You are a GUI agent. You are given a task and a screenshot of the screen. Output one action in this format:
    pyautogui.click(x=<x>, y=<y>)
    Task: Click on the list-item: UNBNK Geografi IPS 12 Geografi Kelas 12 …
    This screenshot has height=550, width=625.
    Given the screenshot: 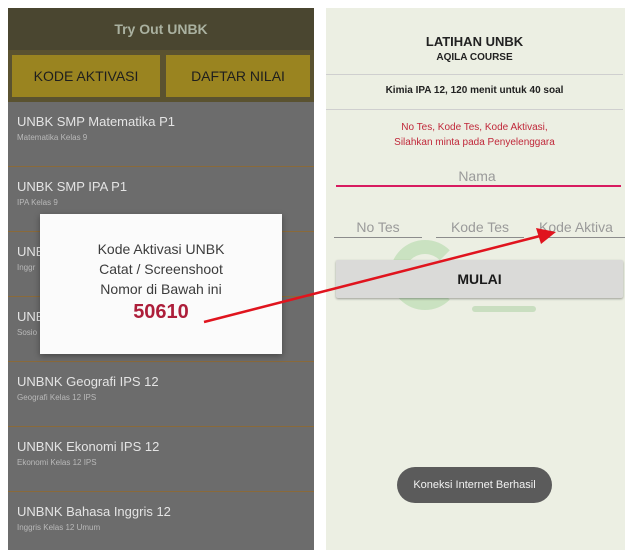 What is the action you would take?
    pyautogui.click(x=161, y=394)
    